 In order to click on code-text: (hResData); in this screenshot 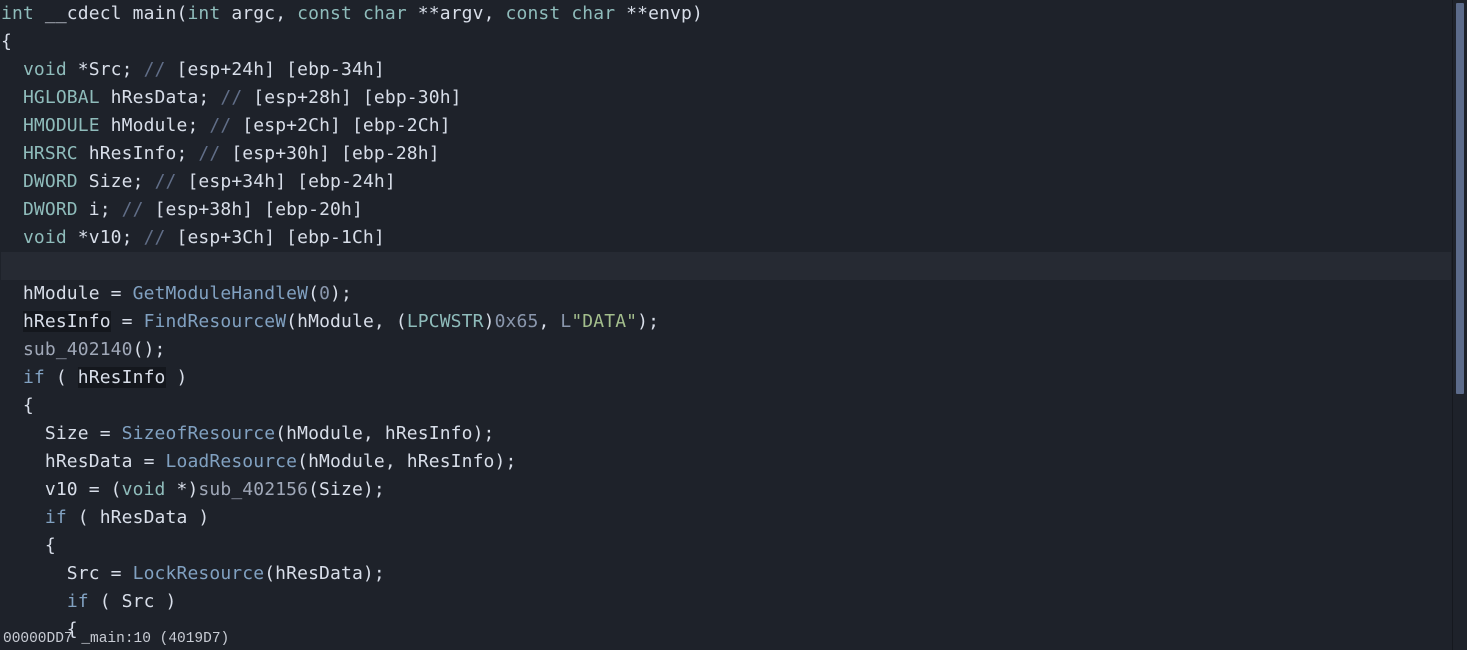, I will do `click(324, 573)`.